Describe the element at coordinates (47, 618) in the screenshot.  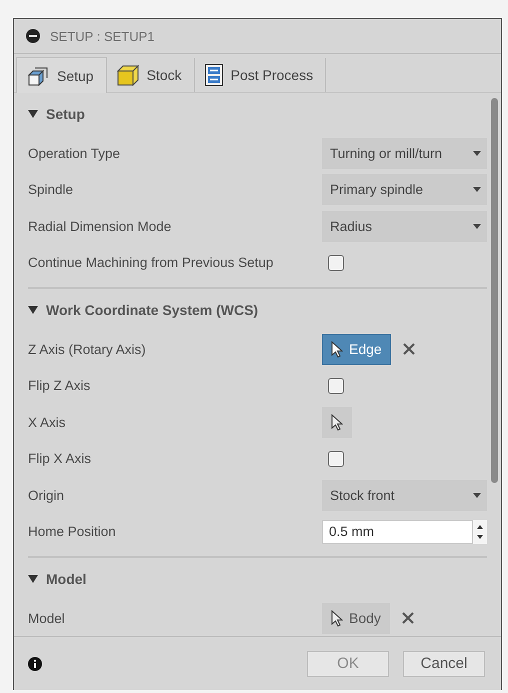
I see `field-label: Model` at that location.